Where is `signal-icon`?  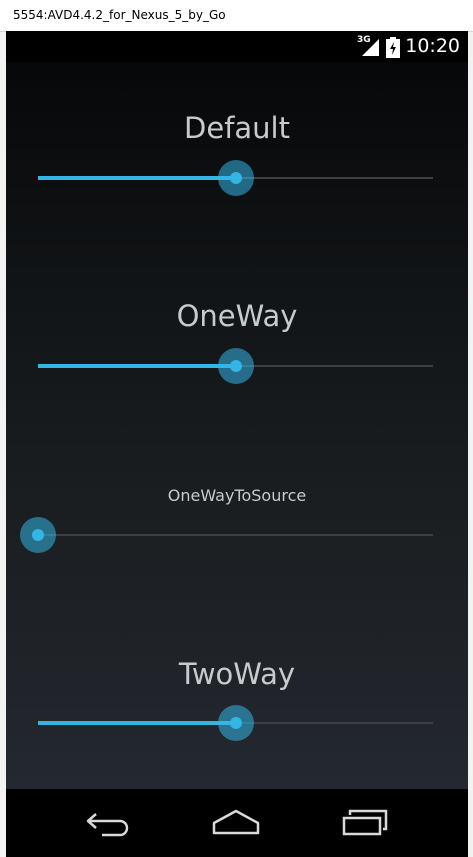 signal-icon is located at coordinates (370, 47).